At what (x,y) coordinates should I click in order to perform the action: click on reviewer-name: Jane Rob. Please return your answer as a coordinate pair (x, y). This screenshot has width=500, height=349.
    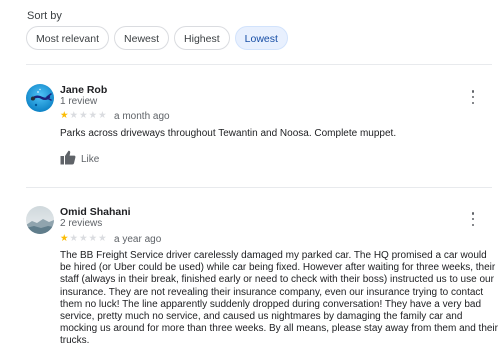
    Looking at the image, I should click on (83, 90).